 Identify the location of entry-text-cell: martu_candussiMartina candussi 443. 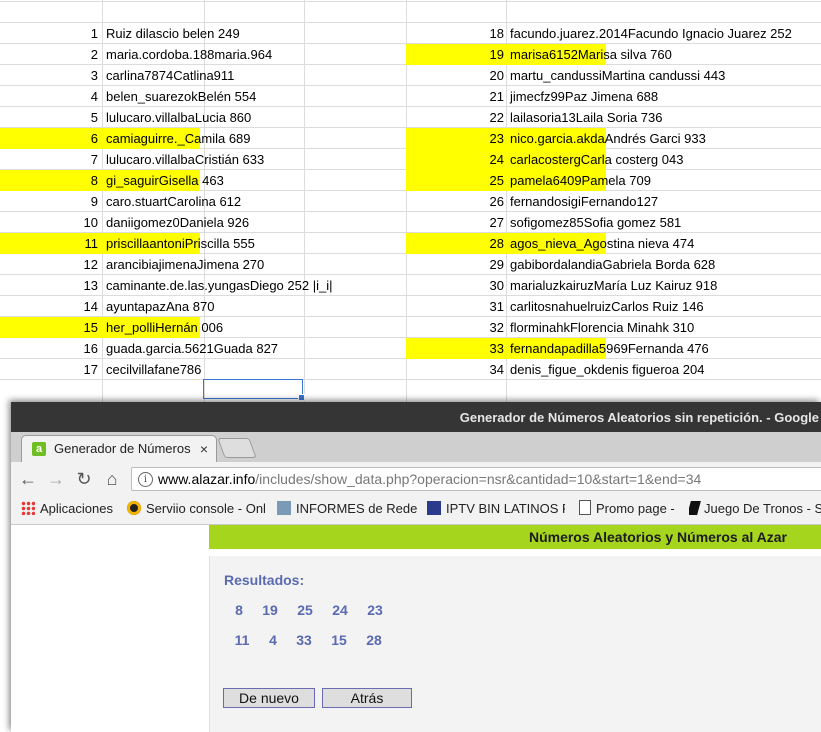
(617, 75).